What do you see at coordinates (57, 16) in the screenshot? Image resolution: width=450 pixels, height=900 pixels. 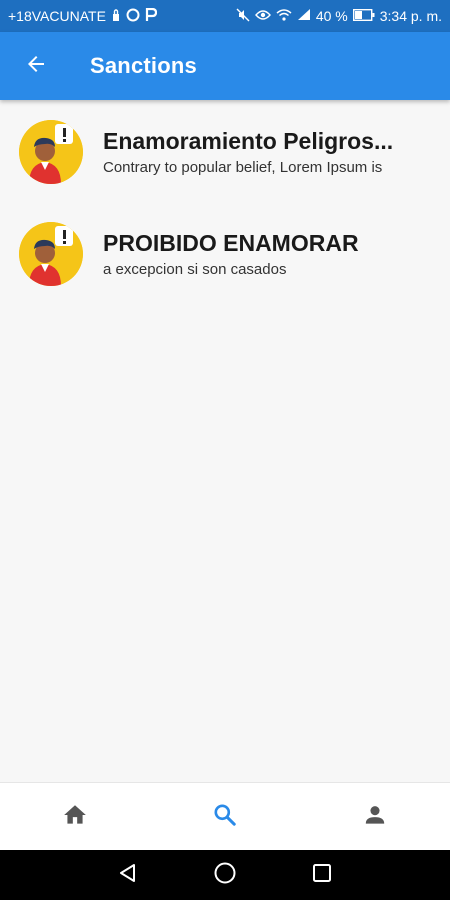 I see `status-left-text: +18VACUNATE` at bounding box center [57, 16].